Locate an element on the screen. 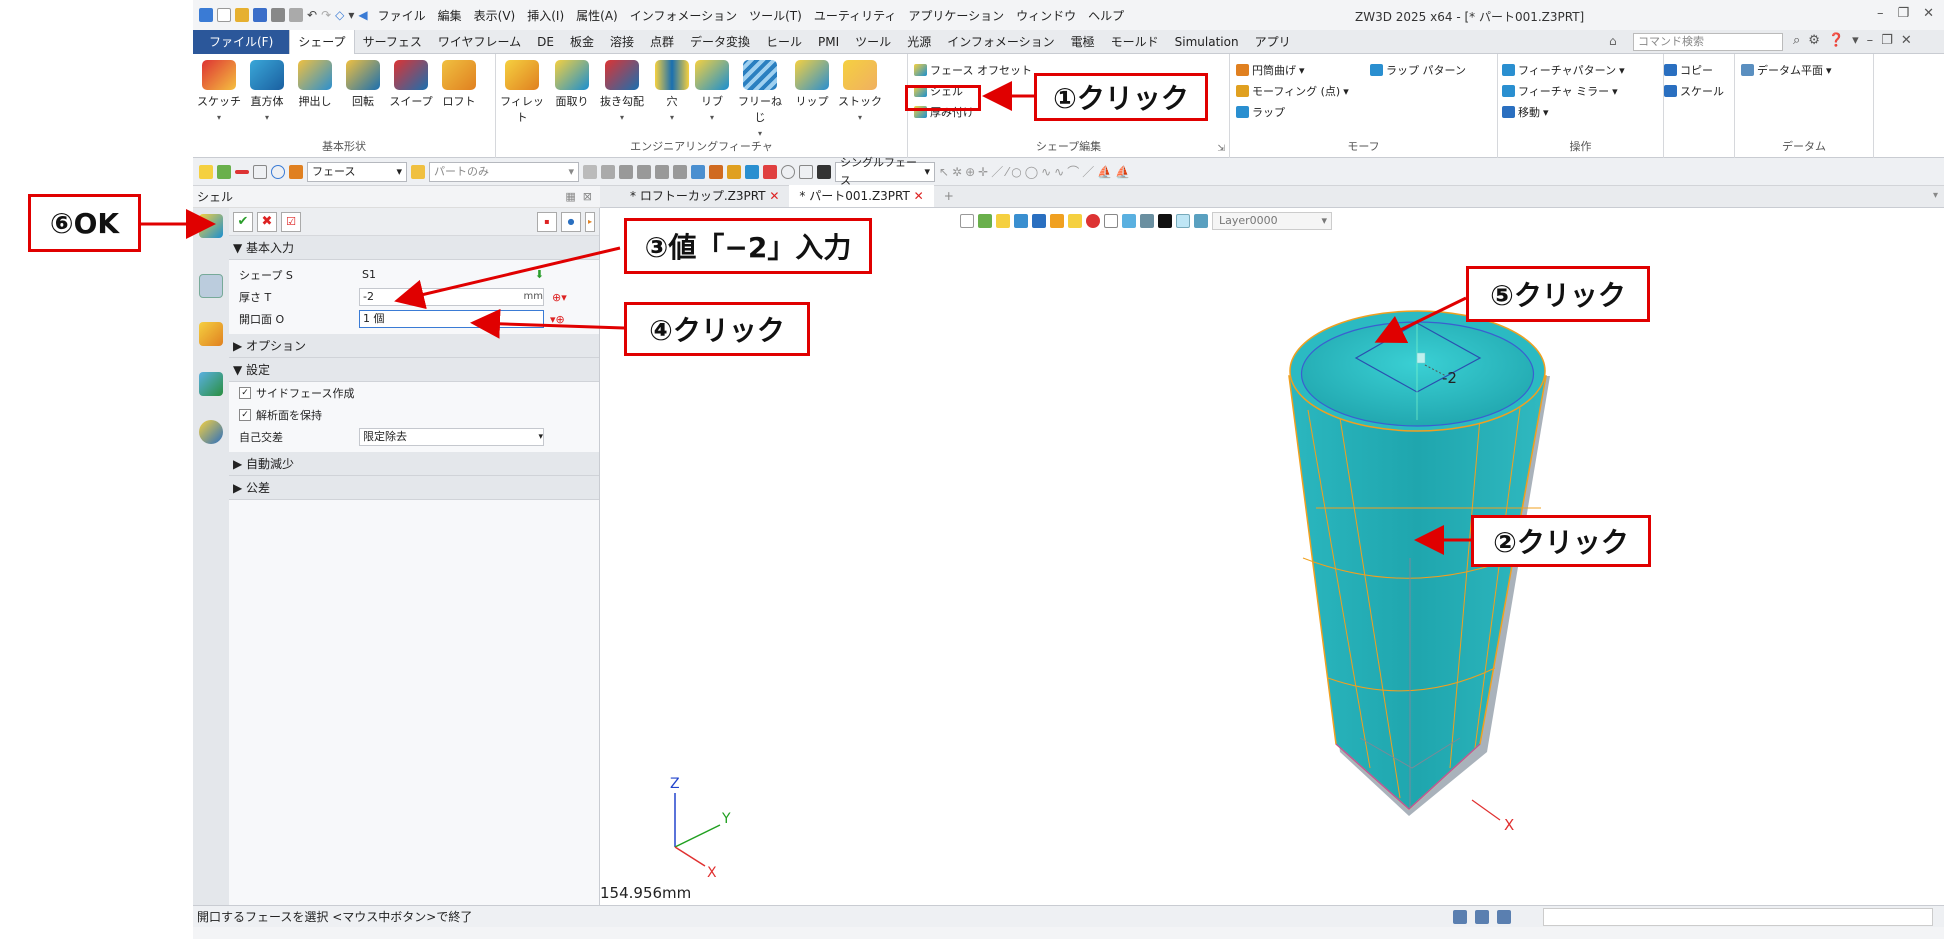 The width and height of the screenshot is (1944, 939). add-icon is located at coordinates (224, 171).